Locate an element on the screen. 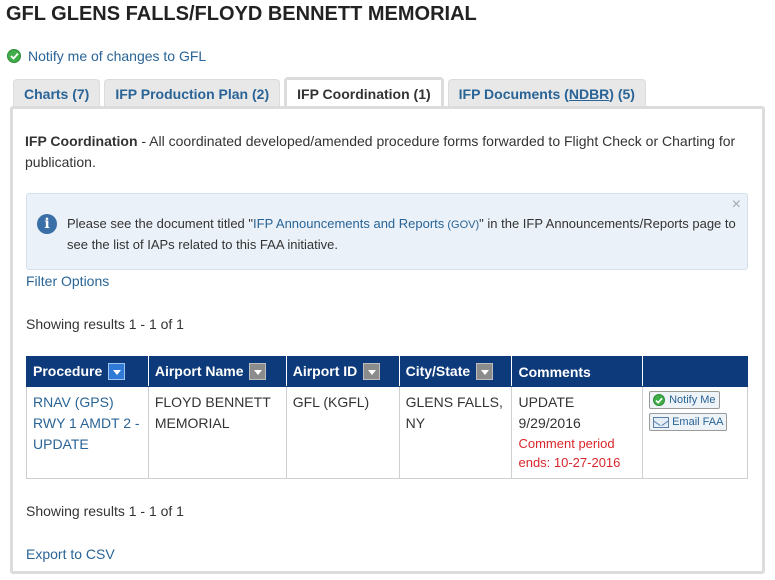 This screenshot has width=775, height=580. email-faa-button: Email FAA is located at coordinates (688, 422).